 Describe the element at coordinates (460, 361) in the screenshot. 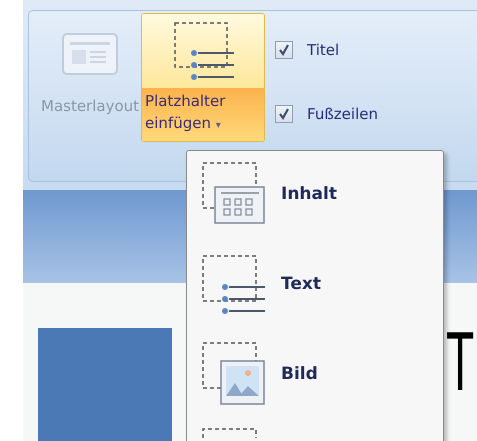

I see `slide-title-text: T` at that location.